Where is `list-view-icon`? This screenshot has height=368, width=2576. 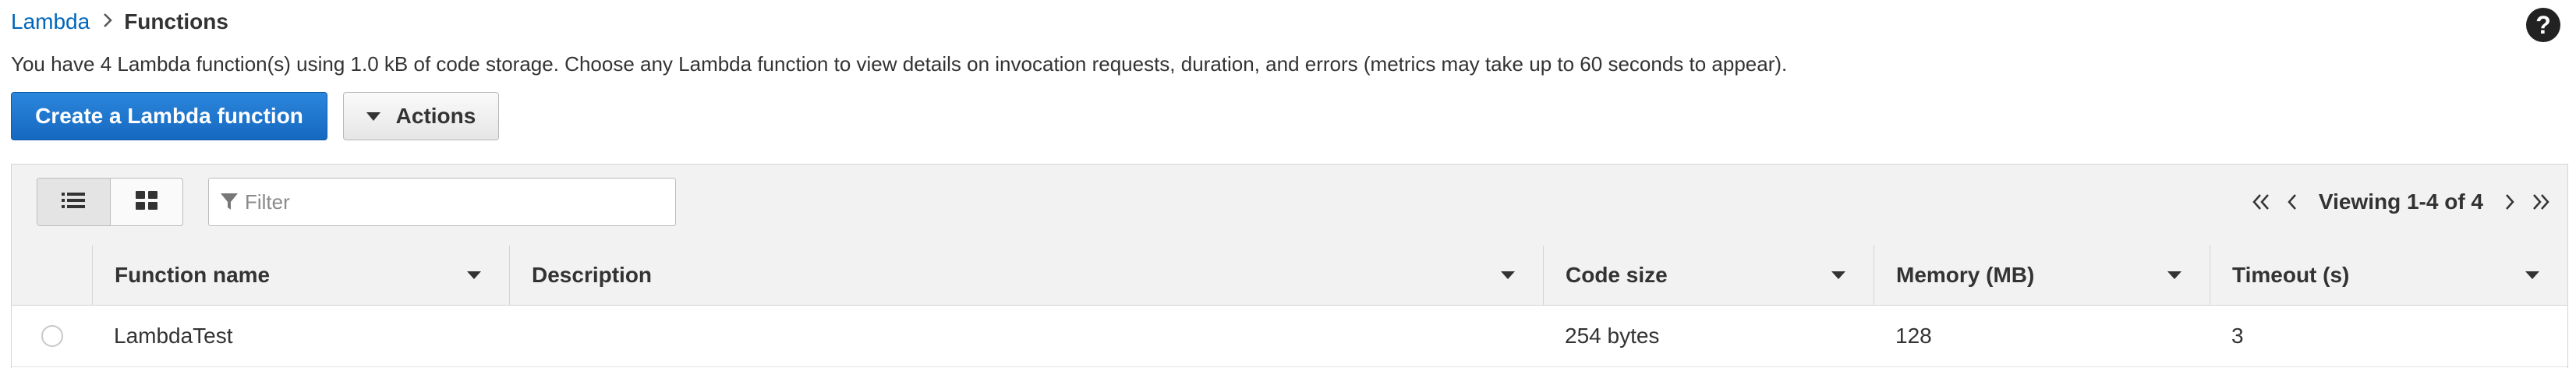
list-view-icon is located at coordinates (74, 202).